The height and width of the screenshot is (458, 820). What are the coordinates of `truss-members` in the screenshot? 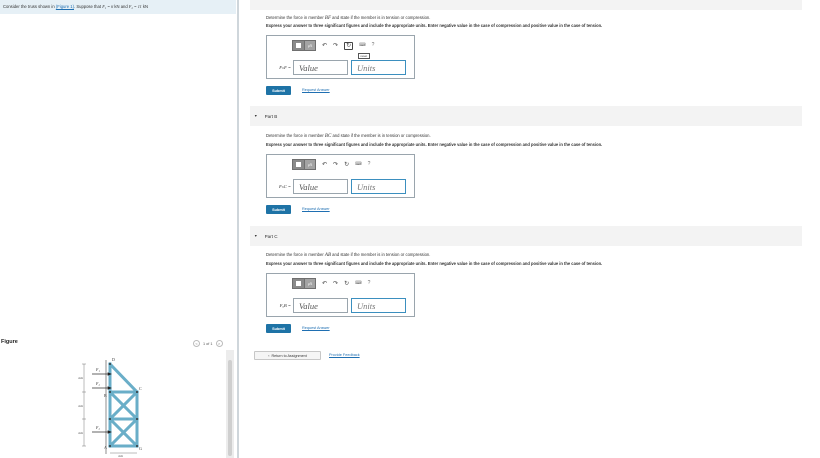 It's located at (123, 405).